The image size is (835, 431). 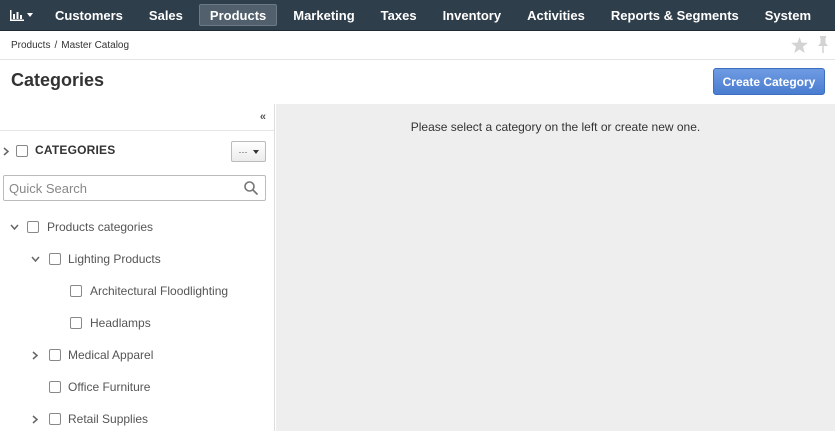 What do you see at coordinates (799, 44) in the screenshot?
I see `star-icon` at bounding box center [799, 44].